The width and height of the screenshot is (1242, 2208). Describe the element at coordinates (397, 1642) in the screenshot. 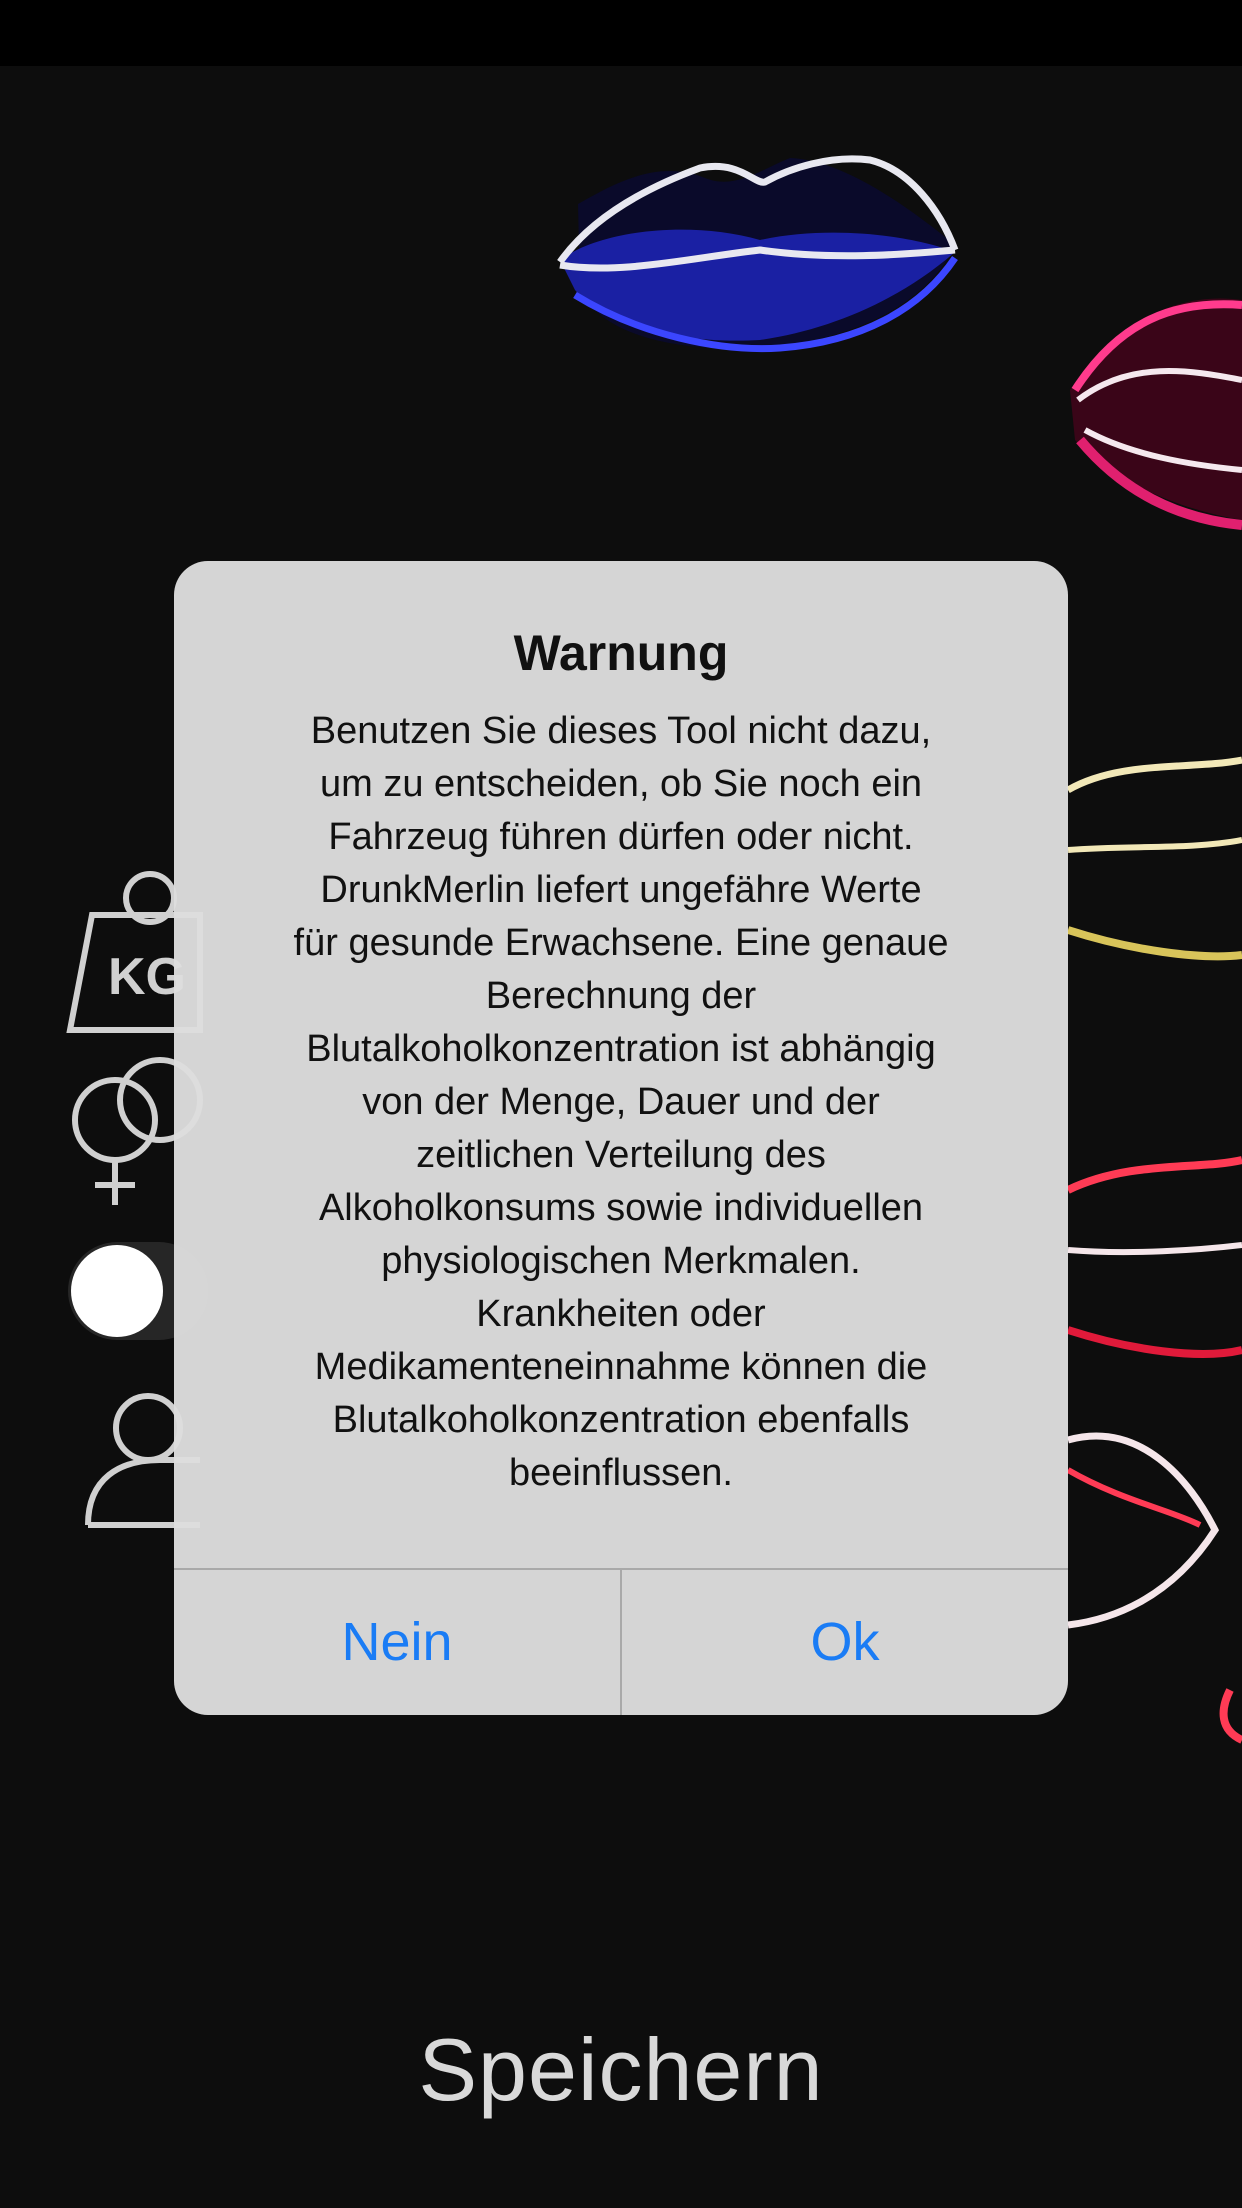

I see `no-button: Nein` at that location.